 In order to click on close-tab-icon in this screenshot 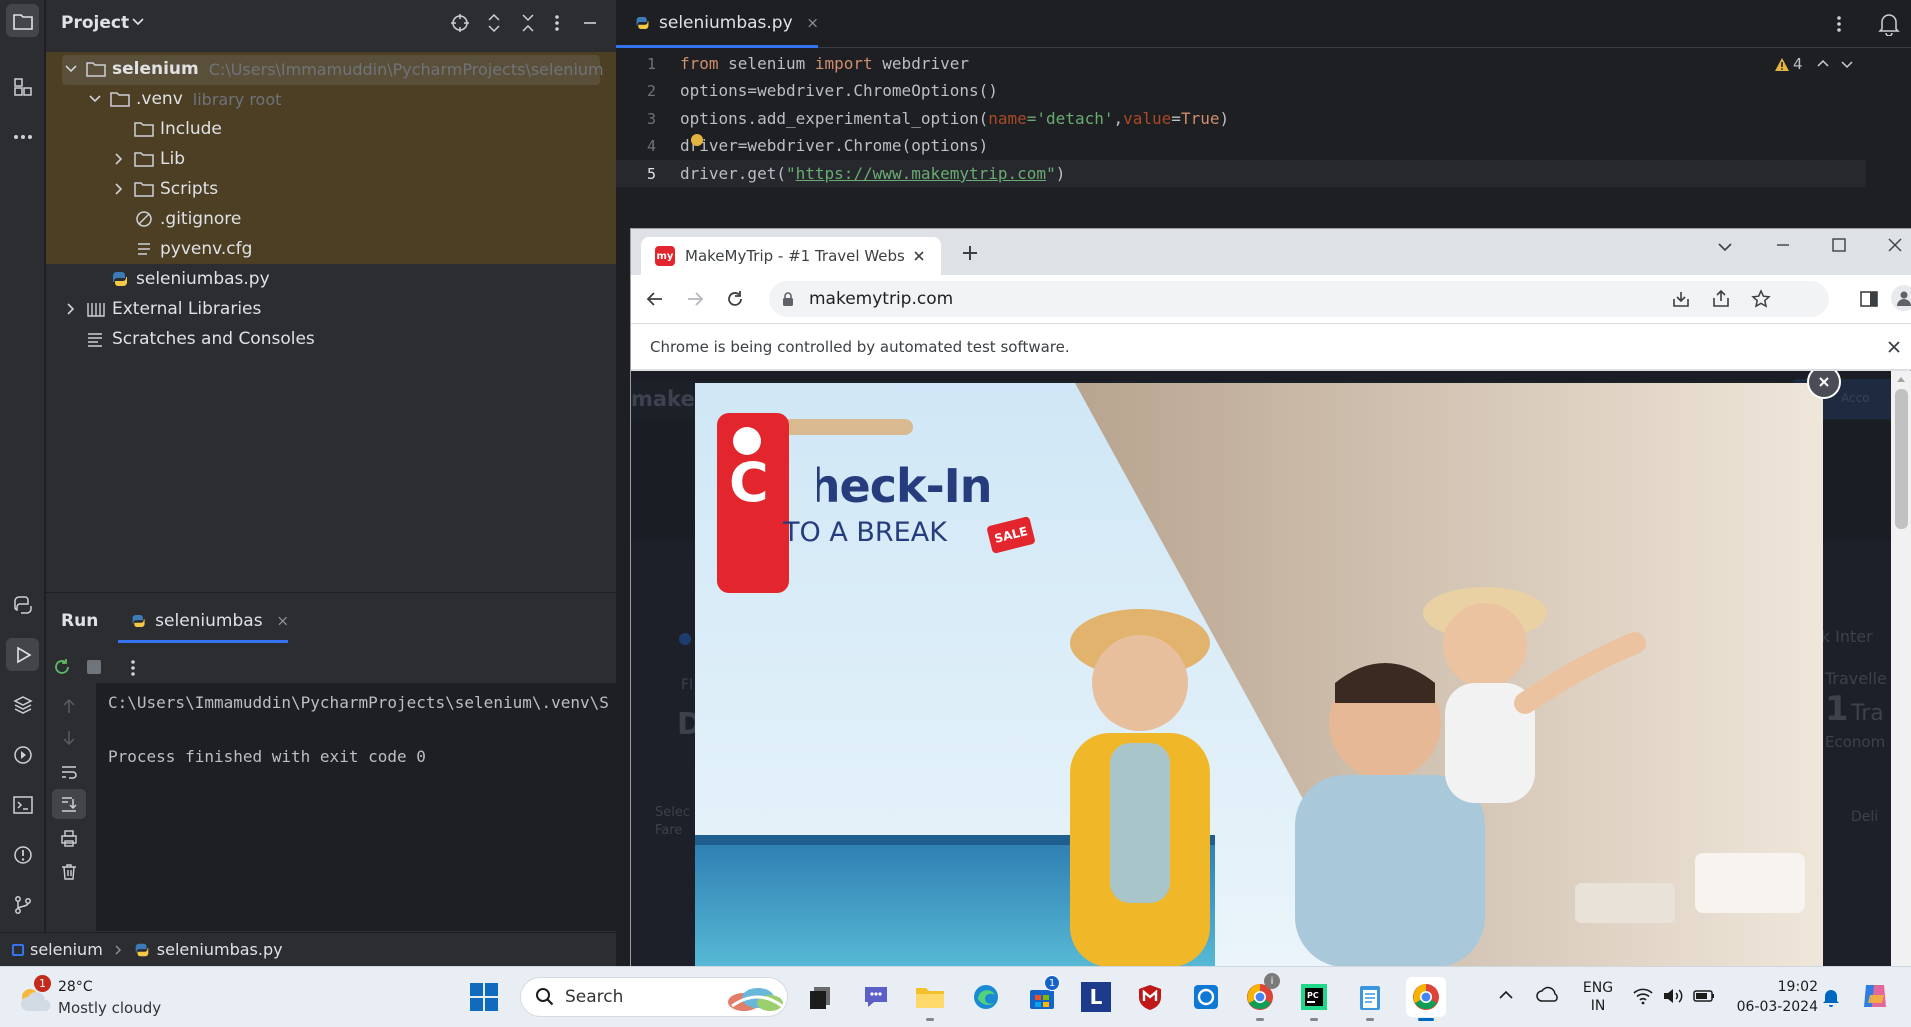, I will do `click(919, 256)`.